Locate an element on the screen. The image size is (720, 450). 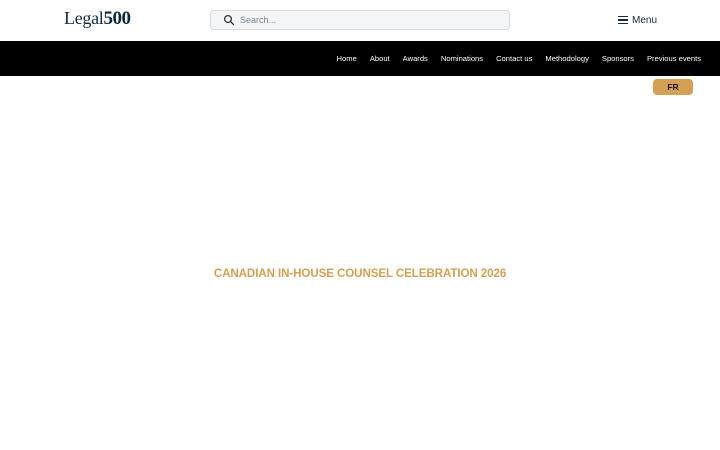
legal500-logo: Legal 500 is located at coordinates (97, 20).